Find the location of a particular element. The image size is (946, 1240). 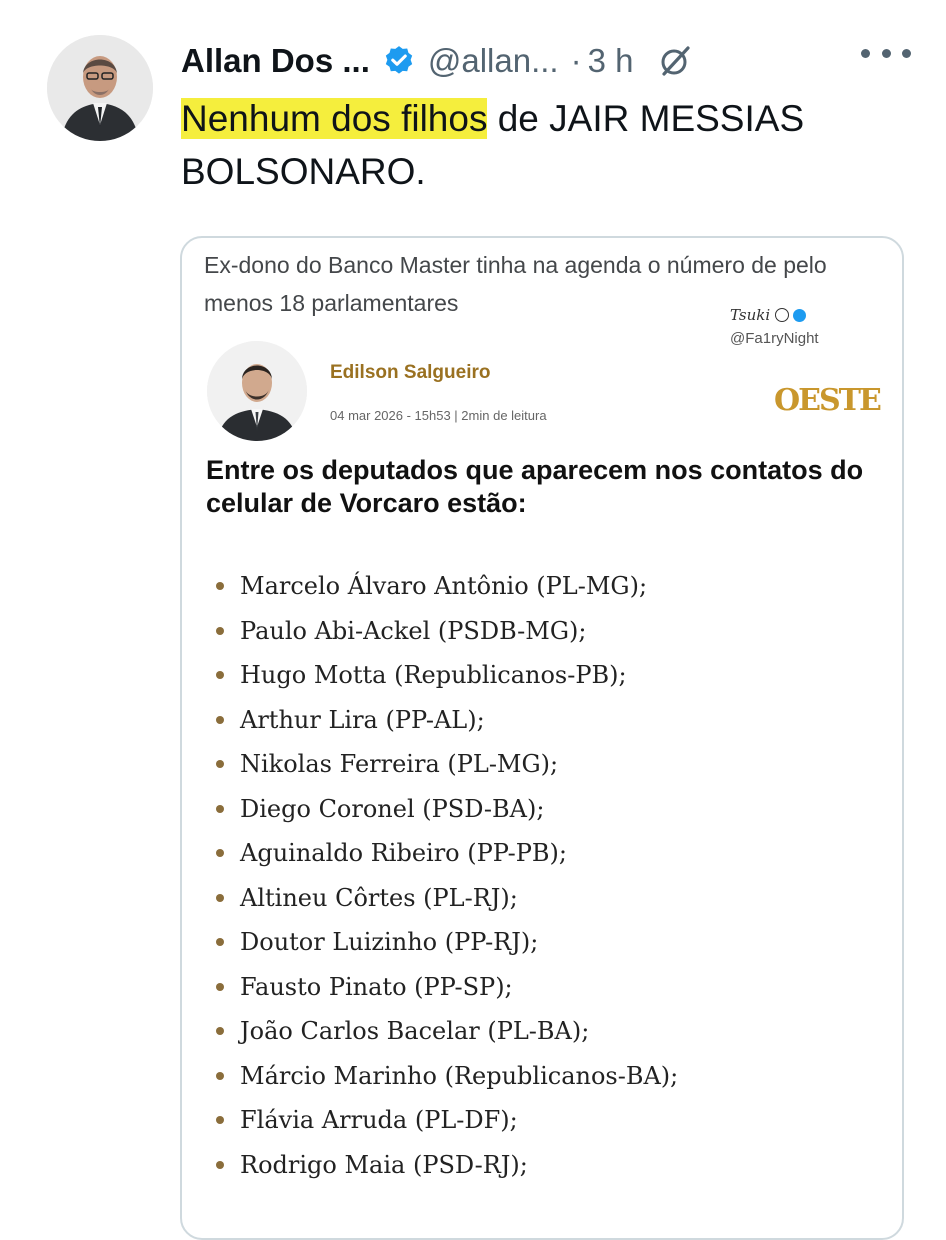

list-item: Doutor Luizinho (PP-RJ); is located at coordinates (447, 942).